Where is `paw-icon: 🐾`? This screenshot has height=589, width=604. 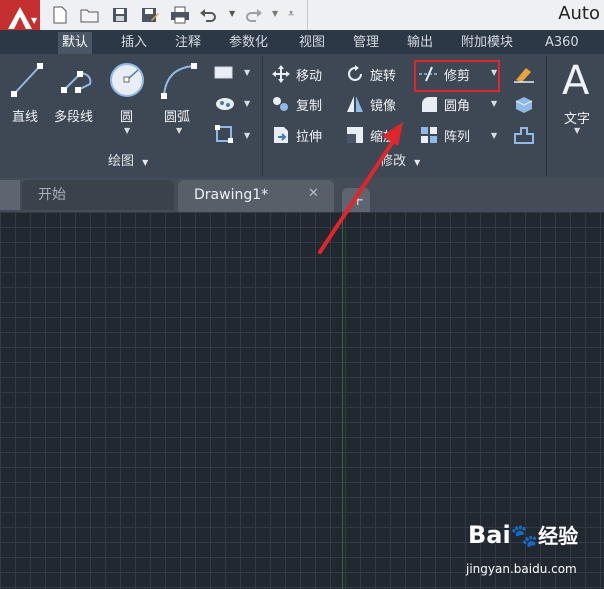 paw-icon: 🐾 is located at coordinates (524, 536).